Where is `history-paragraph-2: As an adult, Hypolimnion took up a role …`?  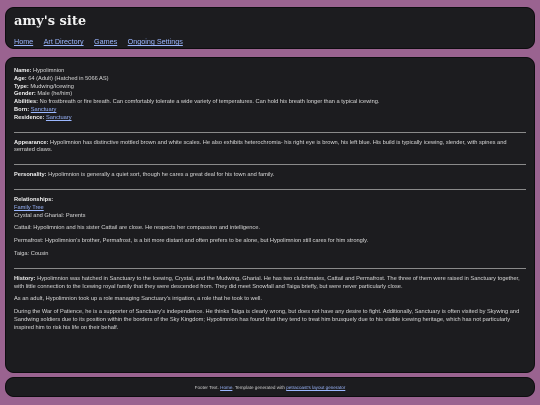
history-paragraph-2: As an adult, Hypolimnion took up a role … is located at coordinates (138, 299).